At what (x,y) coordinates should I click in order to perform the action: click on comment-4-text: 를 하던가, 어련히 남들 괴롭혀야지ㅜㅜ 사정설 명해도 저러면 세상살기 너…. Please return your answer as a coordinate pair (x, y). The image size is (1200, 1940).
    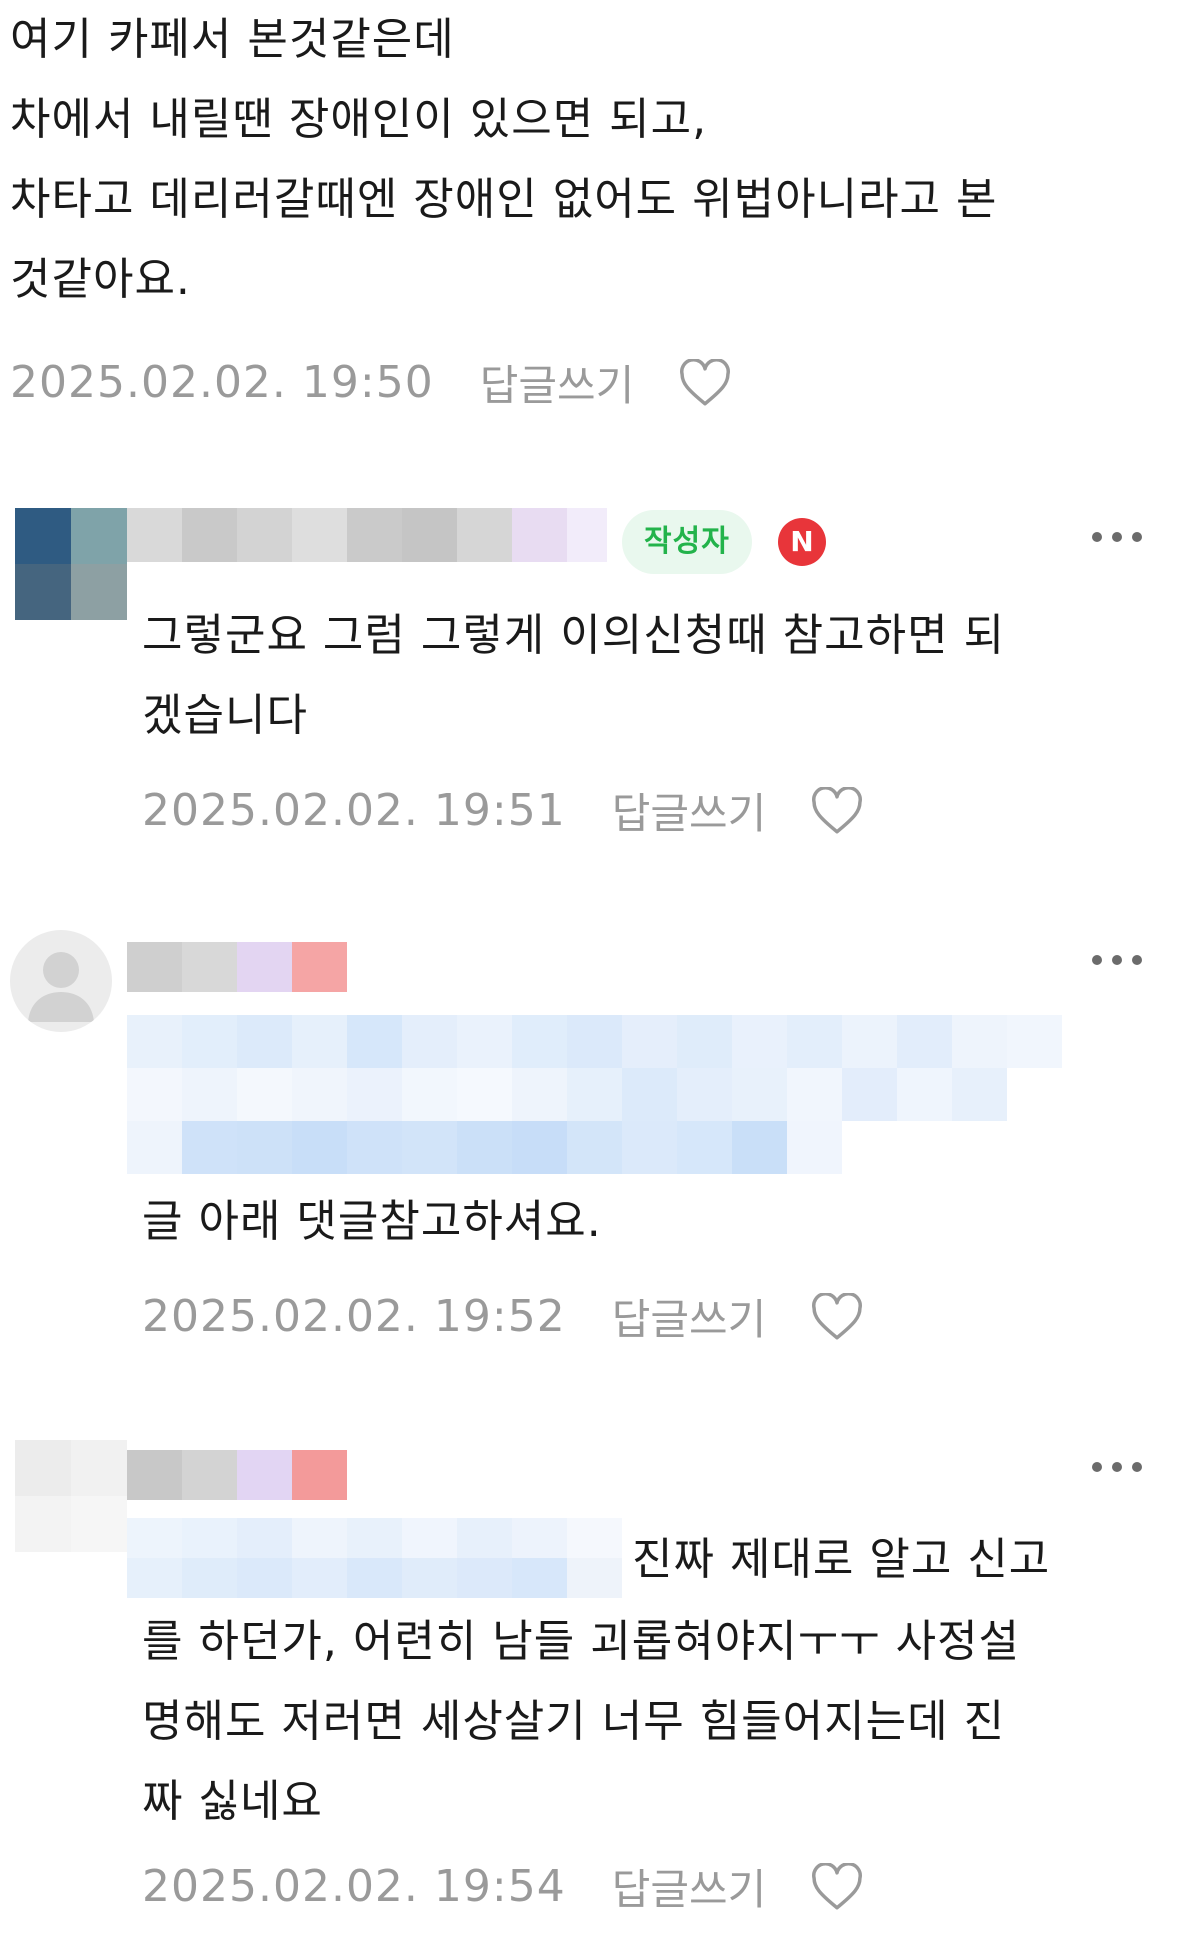
    Looking at the image, I should click on (581, 1721).